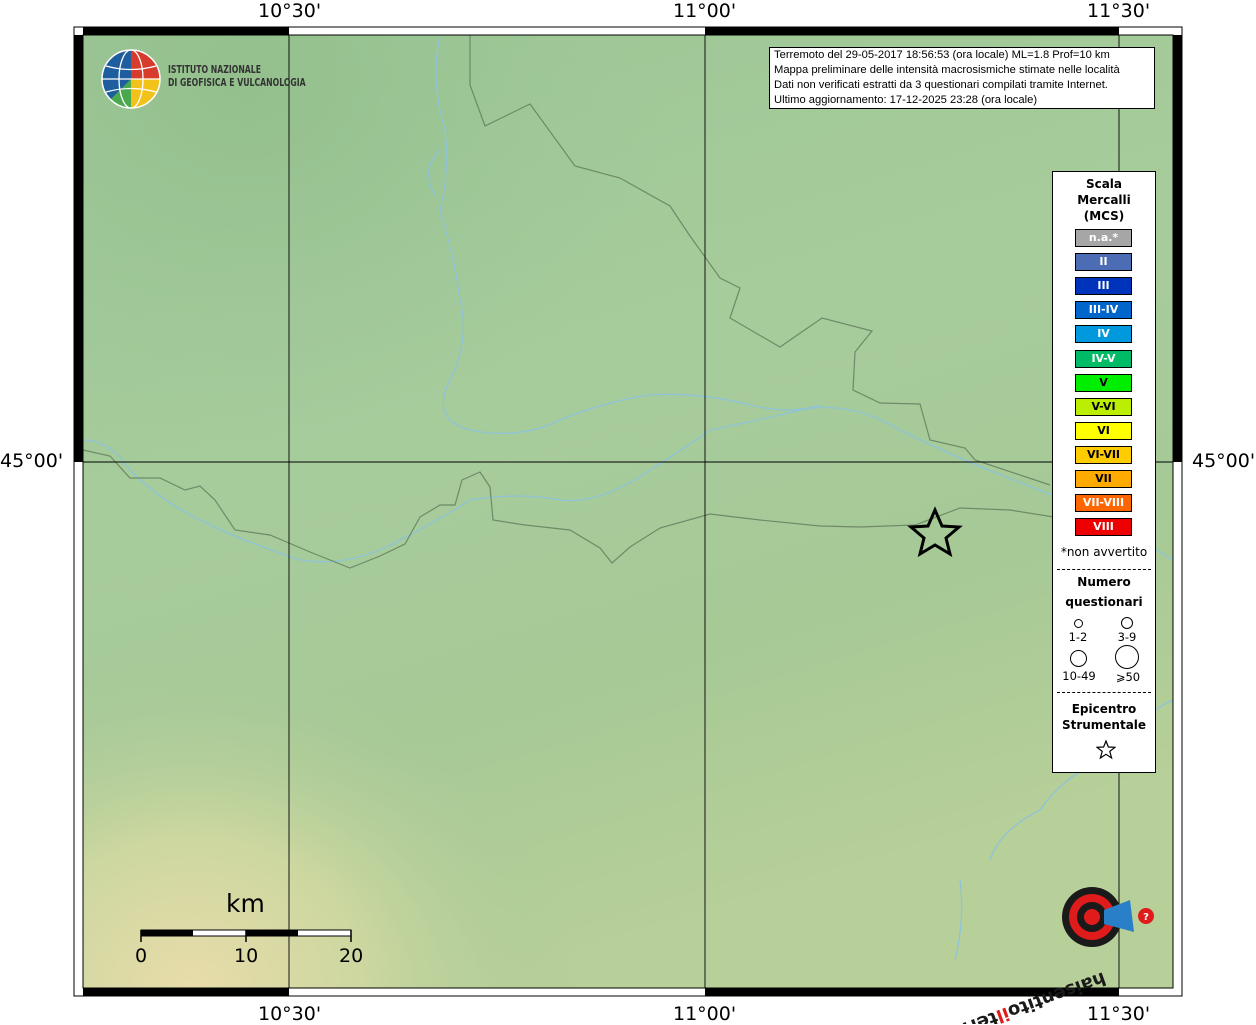 Image resolution: width=1256 pixels, height=1025 pixels. What do you see at coordinates (1079, 676) in the screenshot?
I see `count-label-10-49: 10-49` at bounding box center [1079, 676].